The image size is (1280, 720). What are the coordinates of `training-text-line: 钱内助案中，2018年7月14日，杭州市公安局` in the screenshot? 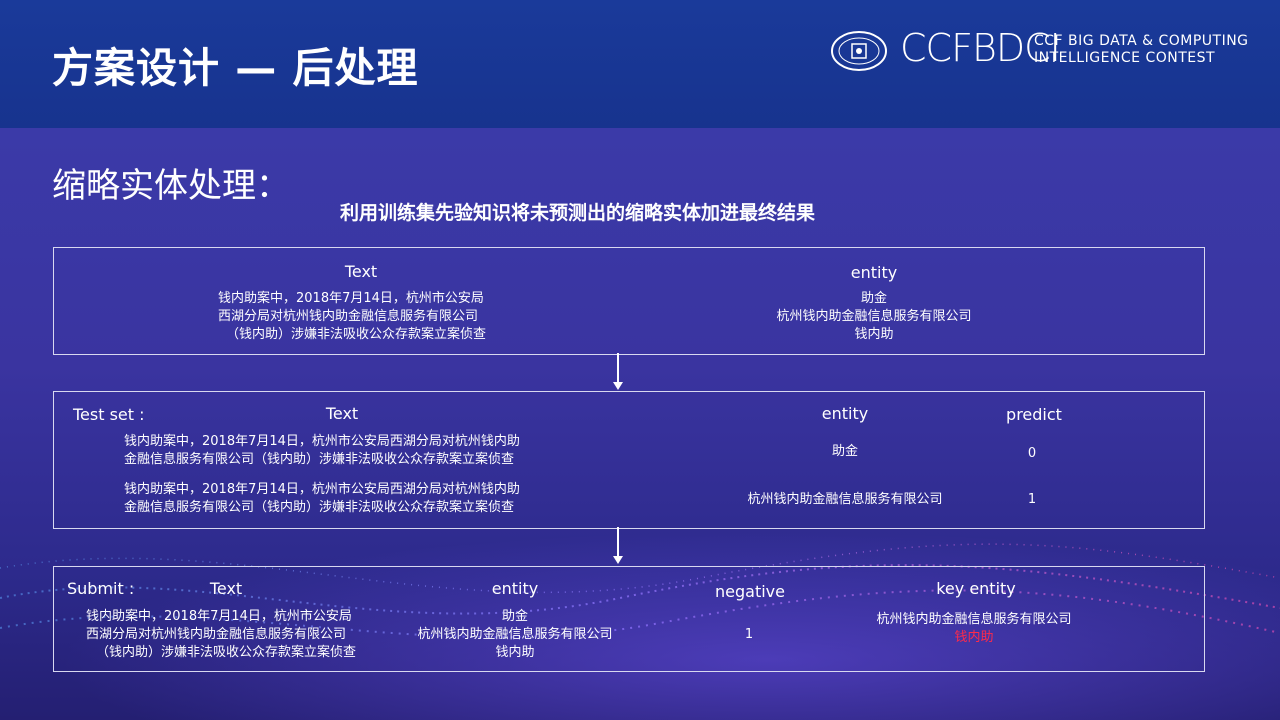 It's located at (351, 298).